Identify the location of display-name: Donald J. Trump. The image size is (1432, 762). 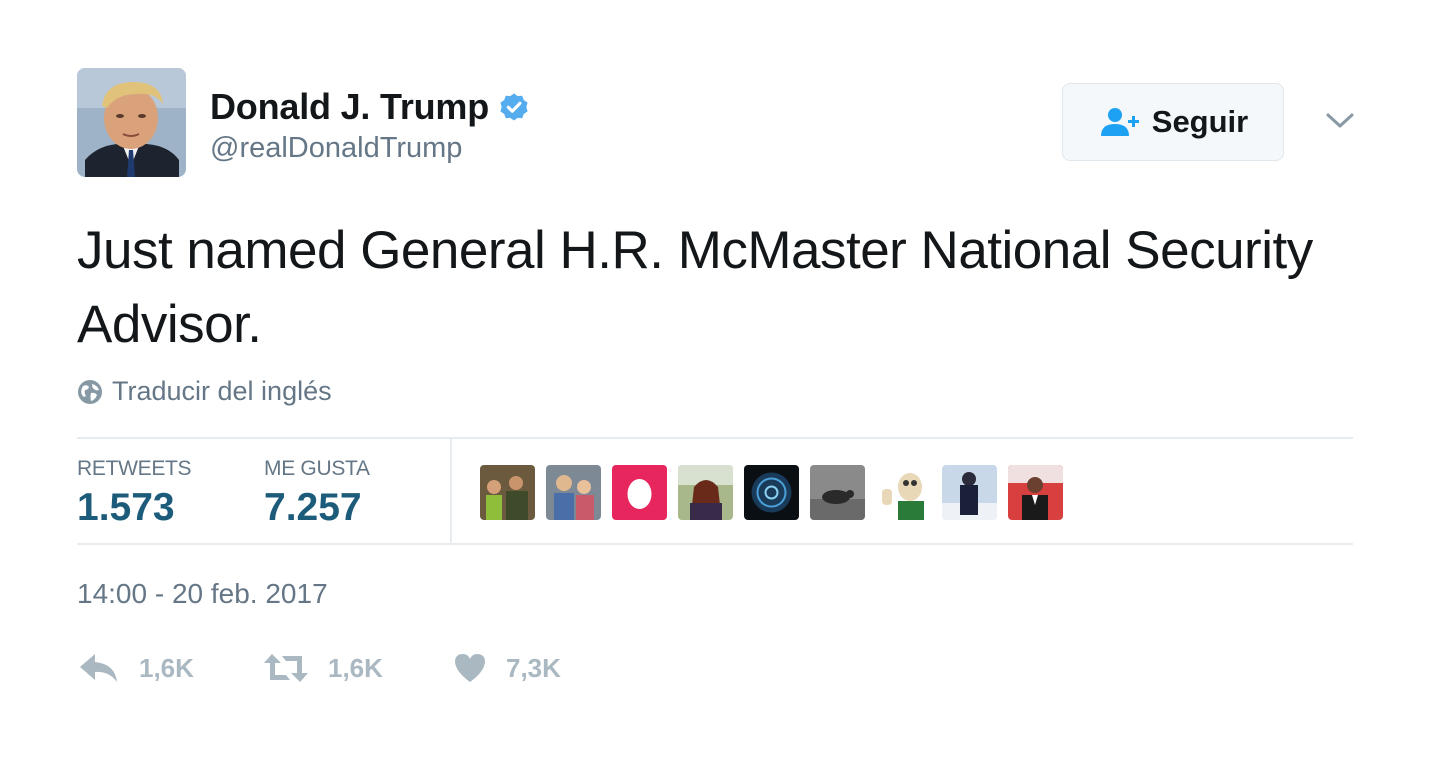
(349, 107).